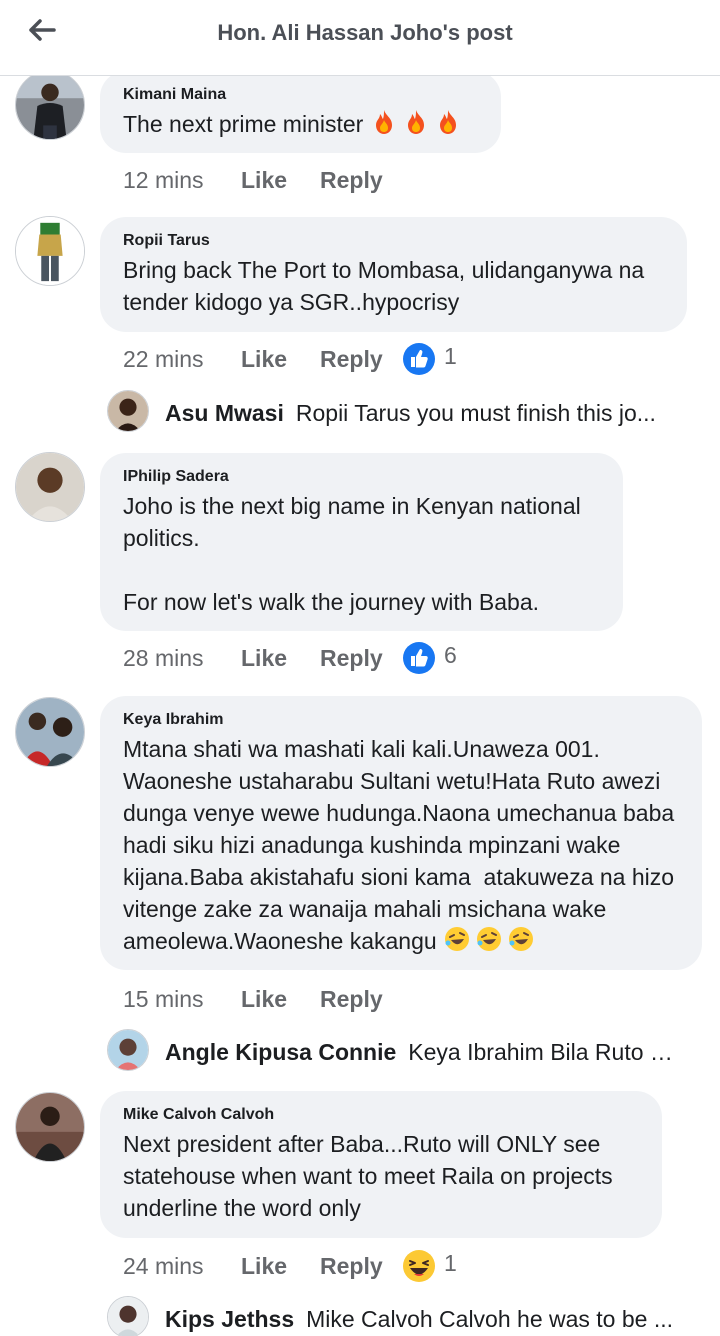 The height and width of the screenshot is (1336, 720). I want to click on reply-author: Asu Mwasi, so click(224, 413).